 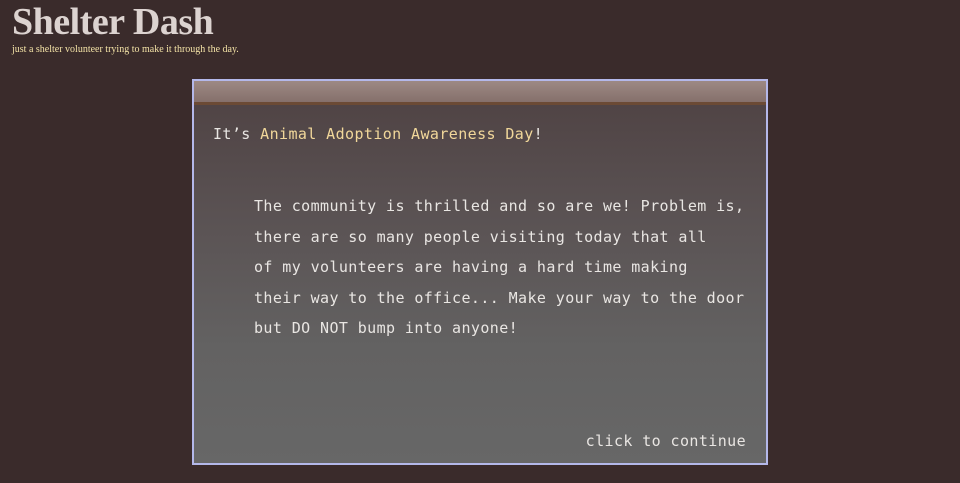 What do you see at coordinates (237, 134) in the screenshot?
I see `intro-prefix: It’s` at bounding box center [237, 134].